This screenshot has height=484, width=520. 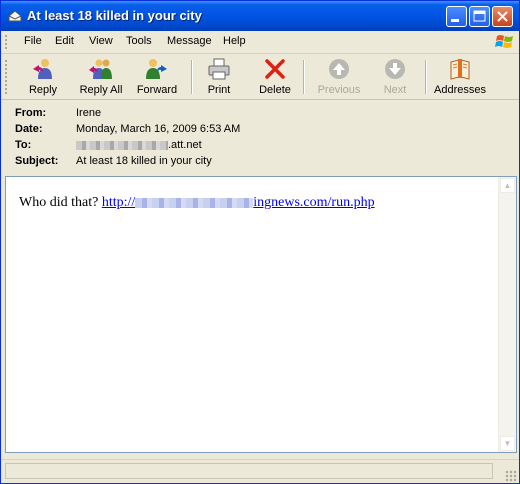 What do you see at coordinates (219, 69) in the screenshot?
I see `printer-icon` at bounding box center [219, 69].